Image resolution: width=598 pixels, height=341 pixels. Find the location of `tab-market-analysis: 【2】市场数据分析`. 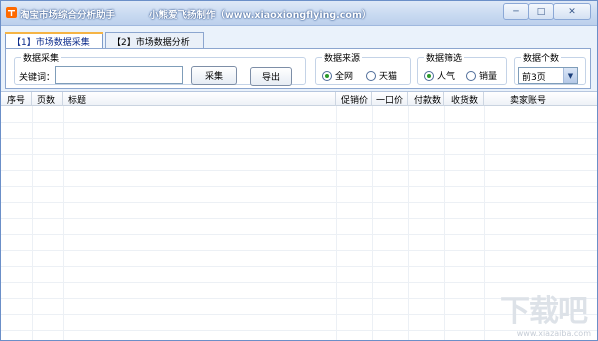

tab-market-analysis: 【2】市场数据分析 is located at coordinates (154, 40).